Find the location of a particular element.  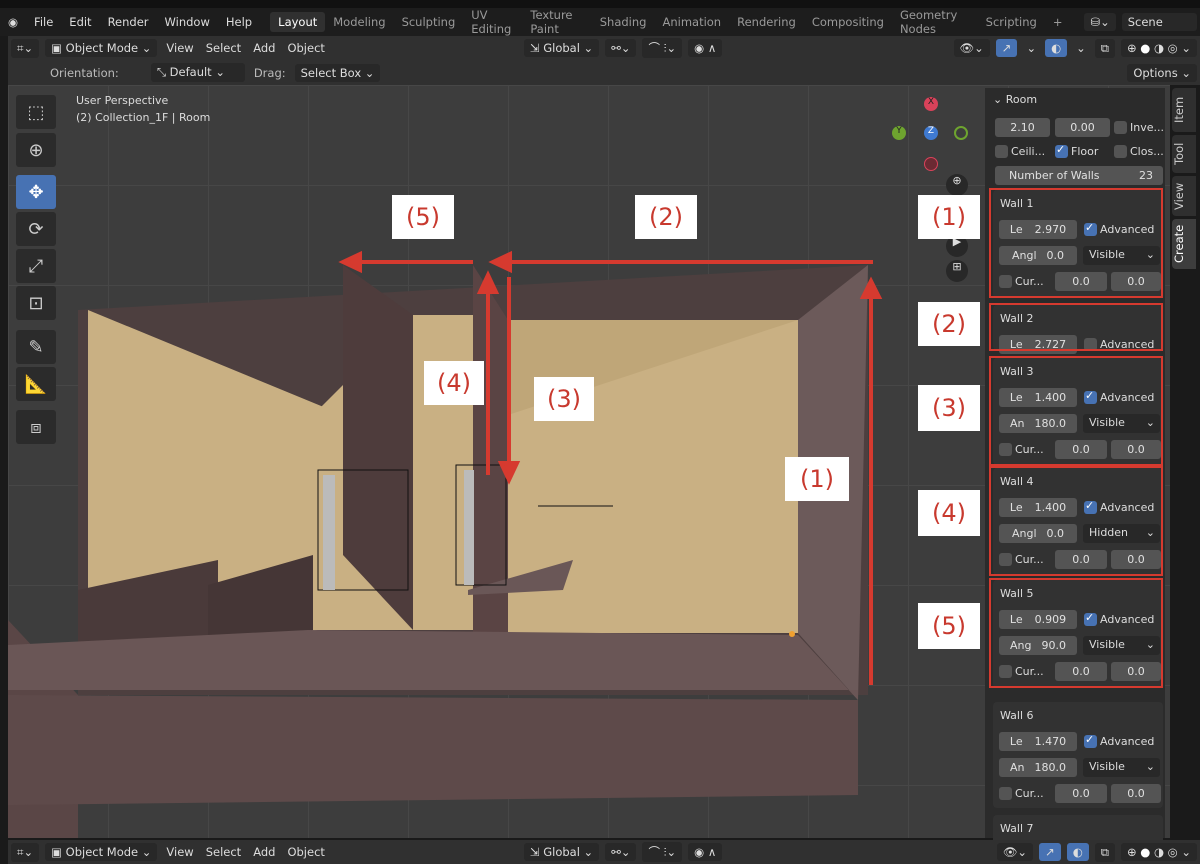

walls-count: 23 is located at coordinates (1146, 175).